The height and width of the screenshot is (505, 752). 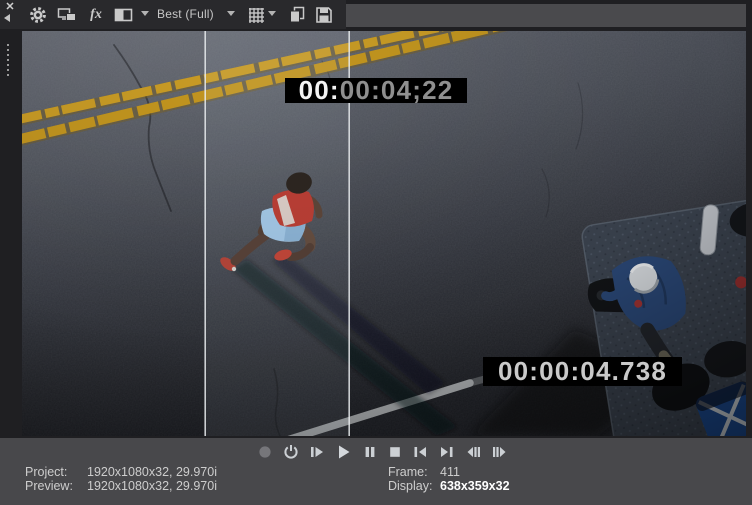 I want to click on external-monitor-icon, so click(x=67, y=15).